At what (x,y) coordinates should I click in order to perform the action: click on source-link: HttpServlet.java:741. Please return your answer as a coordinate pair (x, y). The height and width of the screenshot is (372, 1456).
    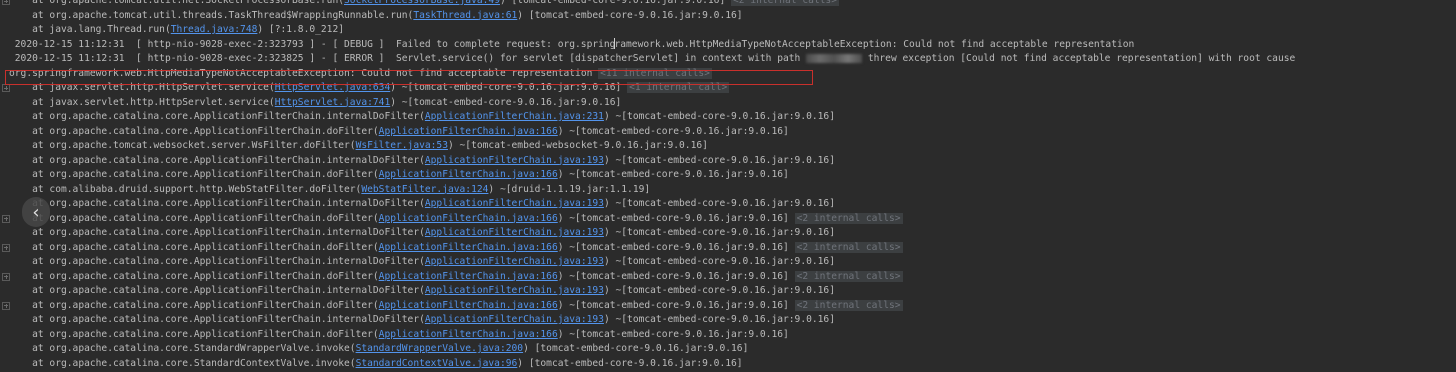
    Looking at the image, I should click on (333, 102).